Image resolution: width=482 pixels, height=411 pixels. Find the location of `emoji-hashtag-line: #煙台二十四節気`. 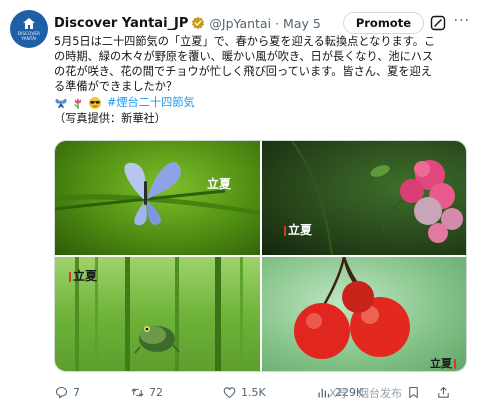

emoji-hashtag-line: #煙台二十四節気 is located at coordinates (264, 102).